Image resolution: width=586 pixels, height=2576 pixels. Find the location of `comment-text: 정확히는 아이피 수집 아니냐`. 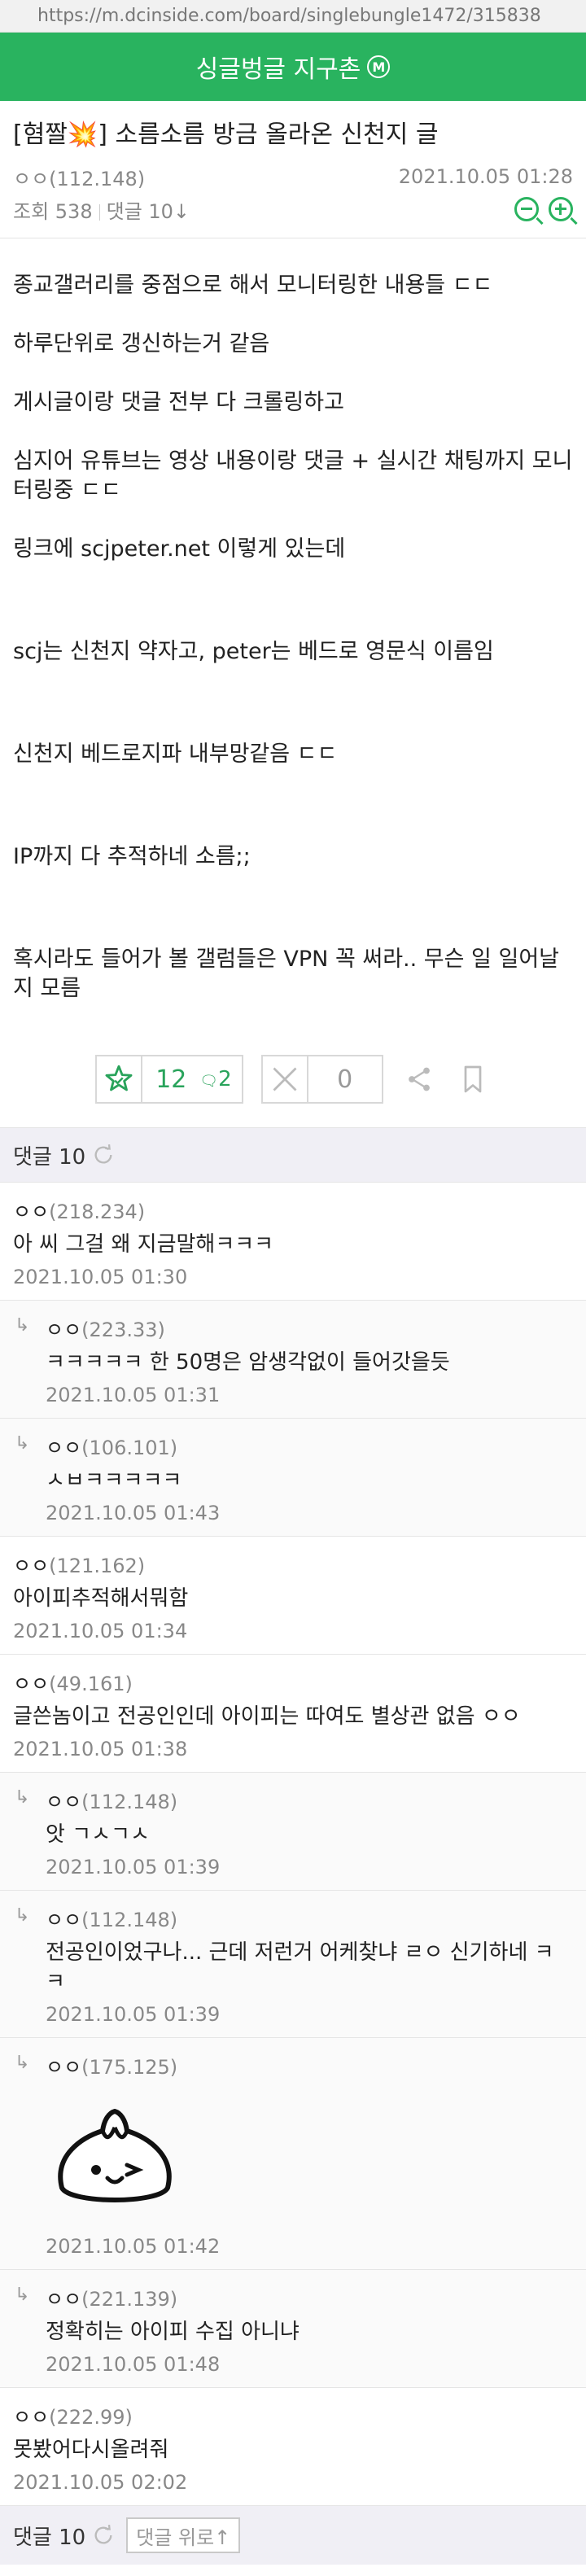

comment-text: 정확히는 아이피 수집 아니냐 is located at coordinates (173, 2332).